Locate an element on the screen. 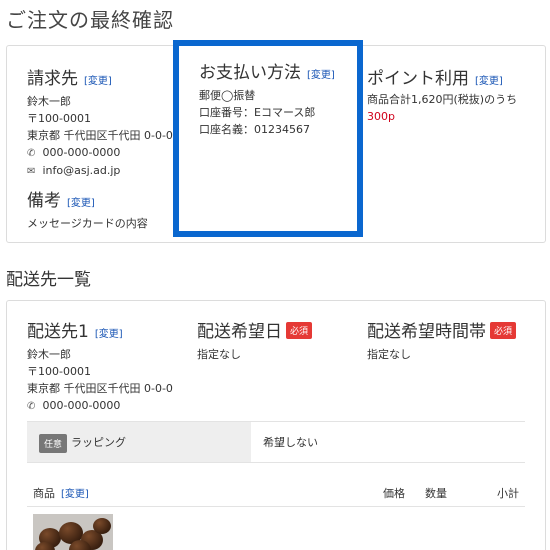  page-title: ご注文の最終確認 is located at coordinates (90, 20).